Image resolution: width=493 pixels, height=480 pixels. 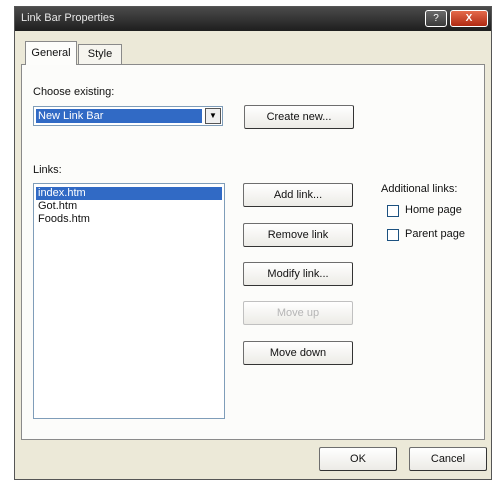 I want to click on parent-page-label: Parent page, so click(x=435, y=234).